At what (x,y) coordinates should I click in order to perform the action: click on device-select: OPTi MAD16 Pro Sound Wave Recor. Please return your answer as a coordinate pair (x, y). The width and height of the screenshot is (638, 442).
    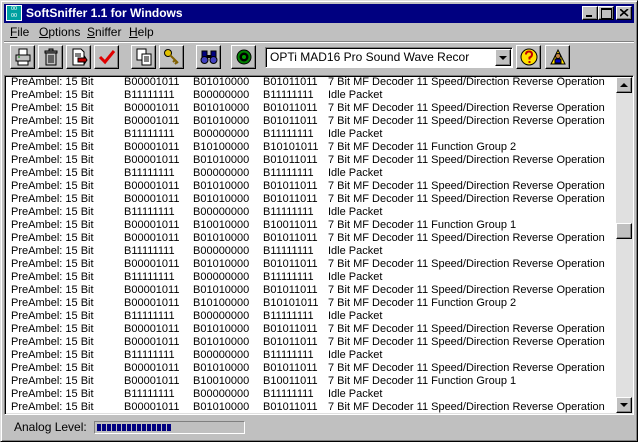
    Looking at the image, I should click on (389, 57).